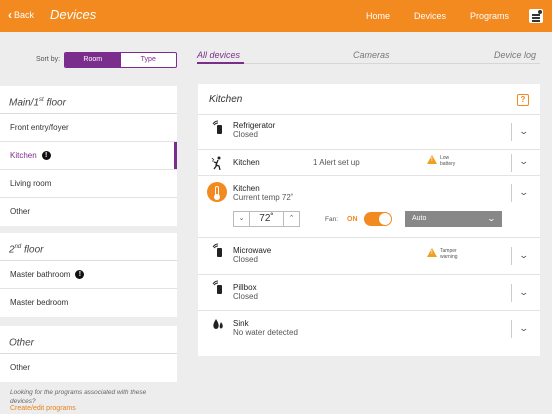 This screenshot has height=414, width=552. Describe the element at coordinates (48, 59) in the screenshot. I see `sort-label: Sort by:` at that location.